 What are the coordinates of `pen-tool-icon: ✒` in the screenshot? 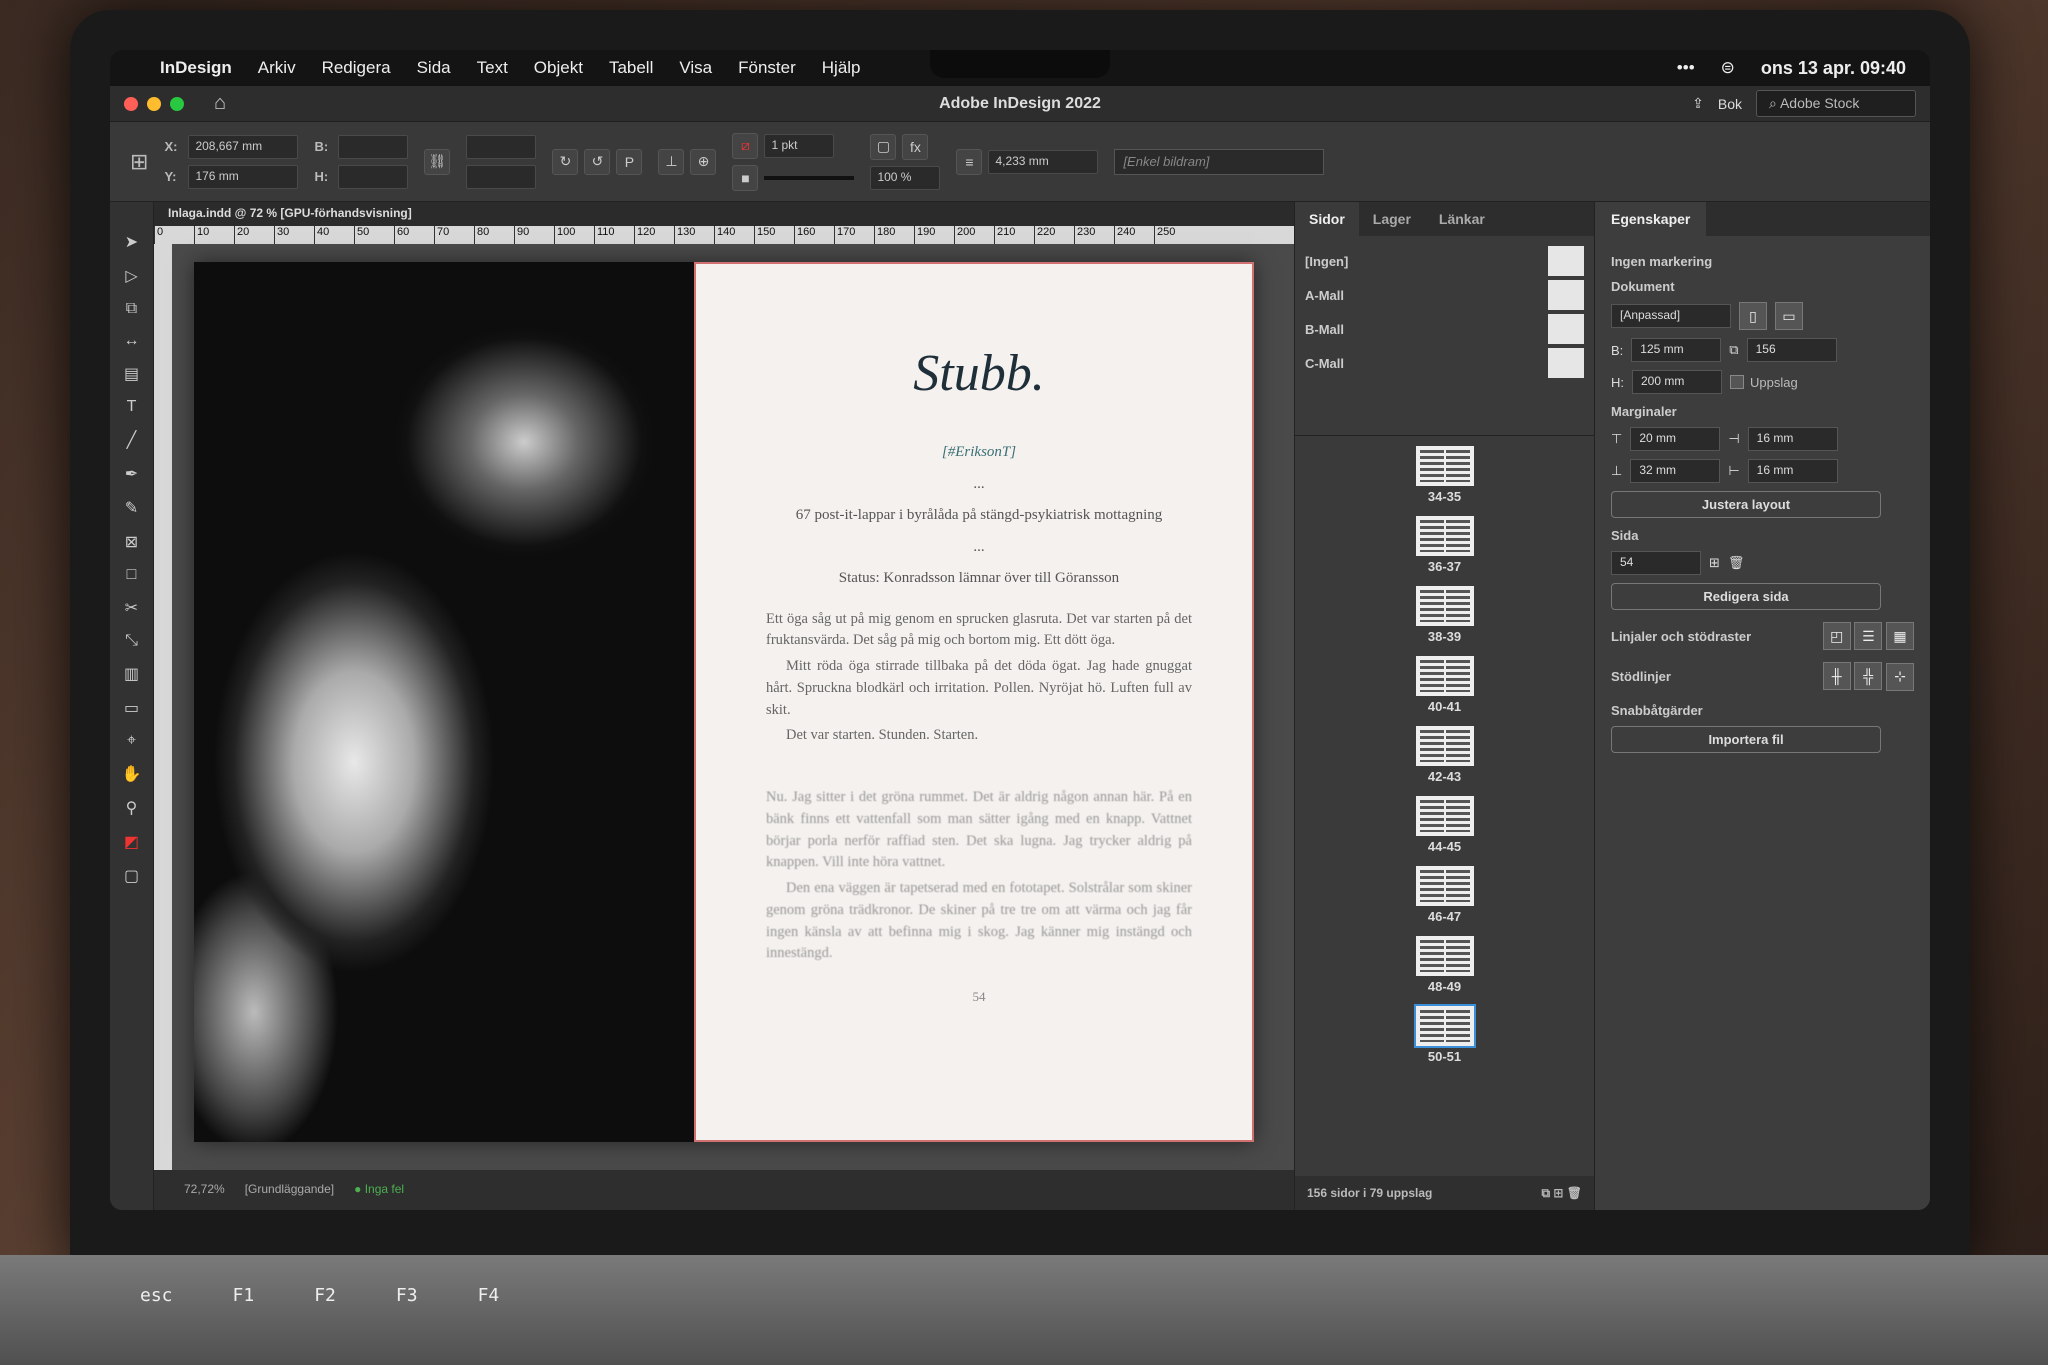 It's located at (131, 474).